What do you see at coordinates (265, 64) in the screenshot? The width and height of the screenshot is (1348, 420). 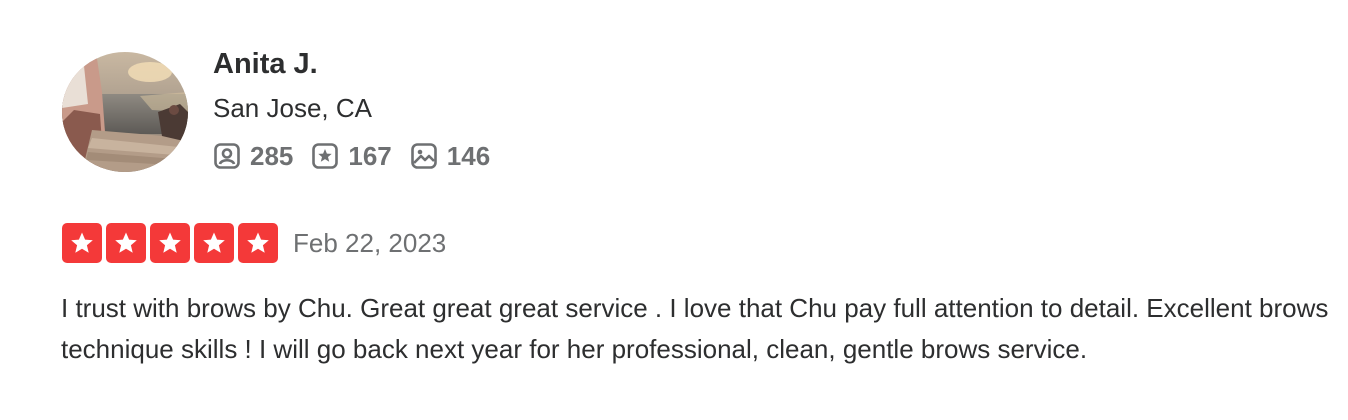 I see `user-name: Anita J.` at bounding box center [265, 64].